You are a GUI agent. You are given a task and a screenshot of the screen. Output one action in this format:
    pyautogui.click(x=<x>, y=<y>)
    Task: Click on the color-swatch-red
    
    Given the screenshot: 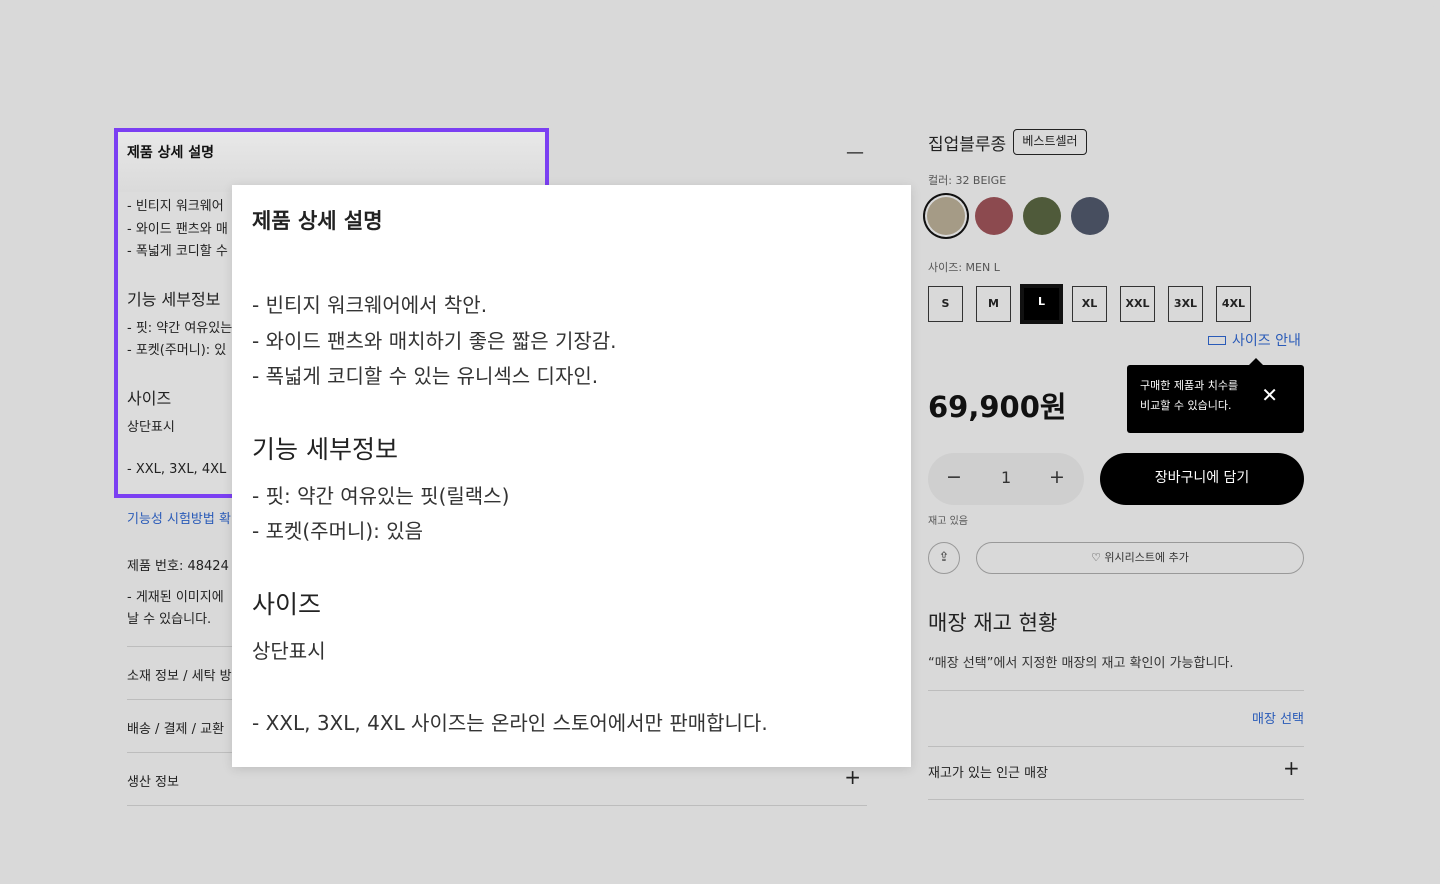 What is the action you would take?
    pyautogui.click(x=994, y=216)
    